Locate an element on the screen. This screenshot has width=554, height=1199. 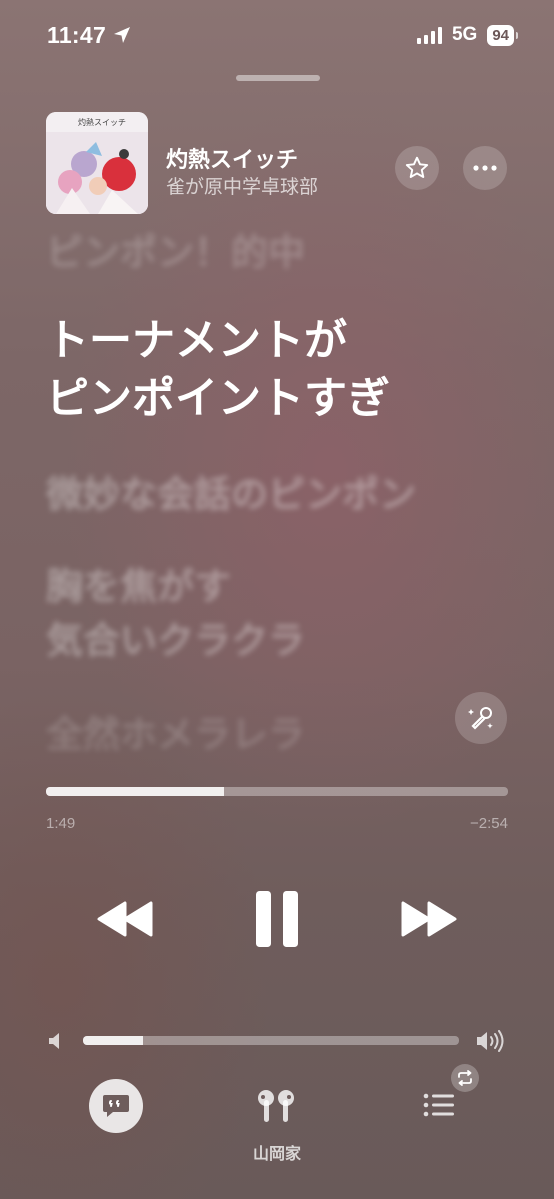
sing-karaoke-button is located at coordinates (481, 718).